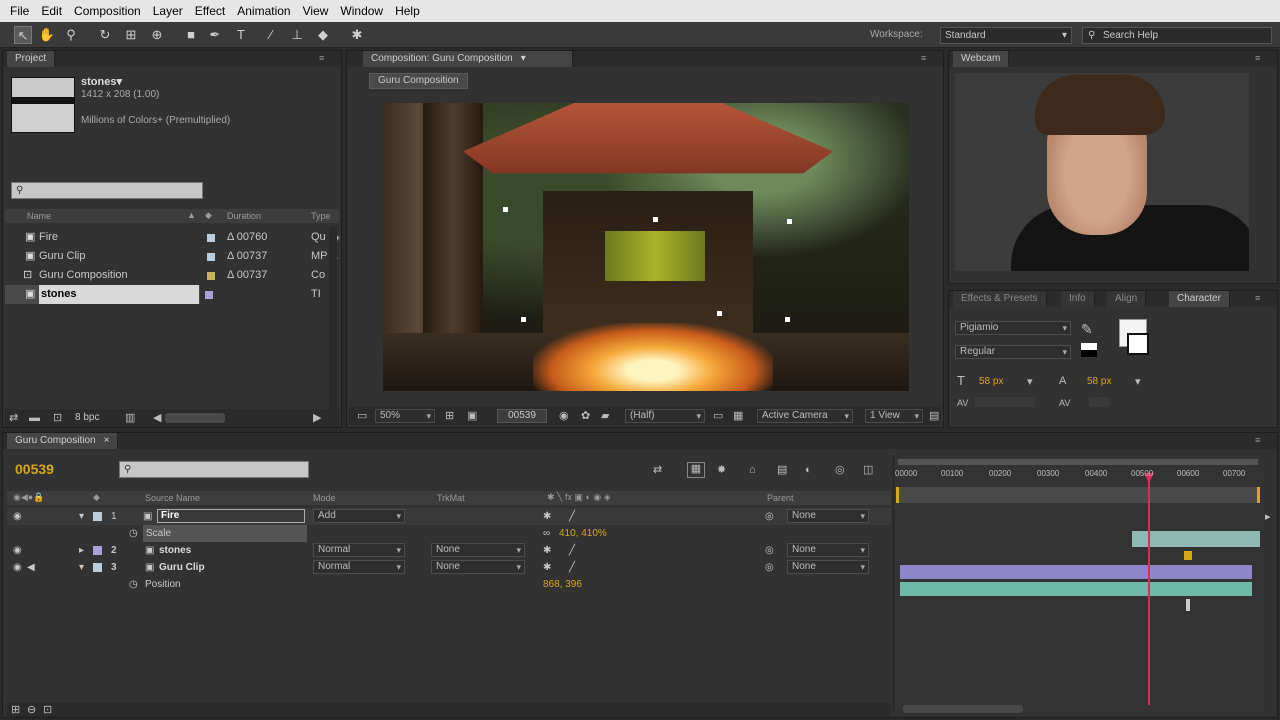 The height and width of the screenshot is (720, 1280). I want to click on kerning-field, so click(1005, 402).